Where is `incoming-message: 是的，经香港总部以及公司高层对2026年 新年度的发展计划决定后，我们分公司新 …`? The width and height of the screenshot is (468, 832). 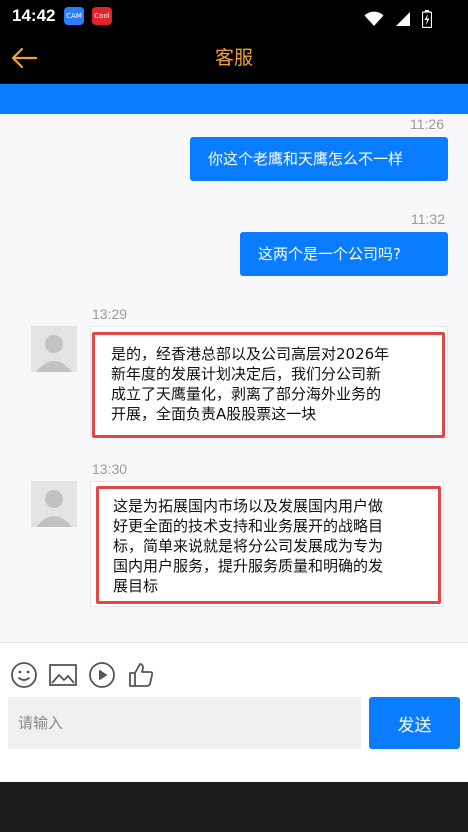 incoming-message: 是的，经香港总部以及公司高层对2026年 新年度的发展计划决定后，我们分公司新 … is located at coordinates (269, 382).